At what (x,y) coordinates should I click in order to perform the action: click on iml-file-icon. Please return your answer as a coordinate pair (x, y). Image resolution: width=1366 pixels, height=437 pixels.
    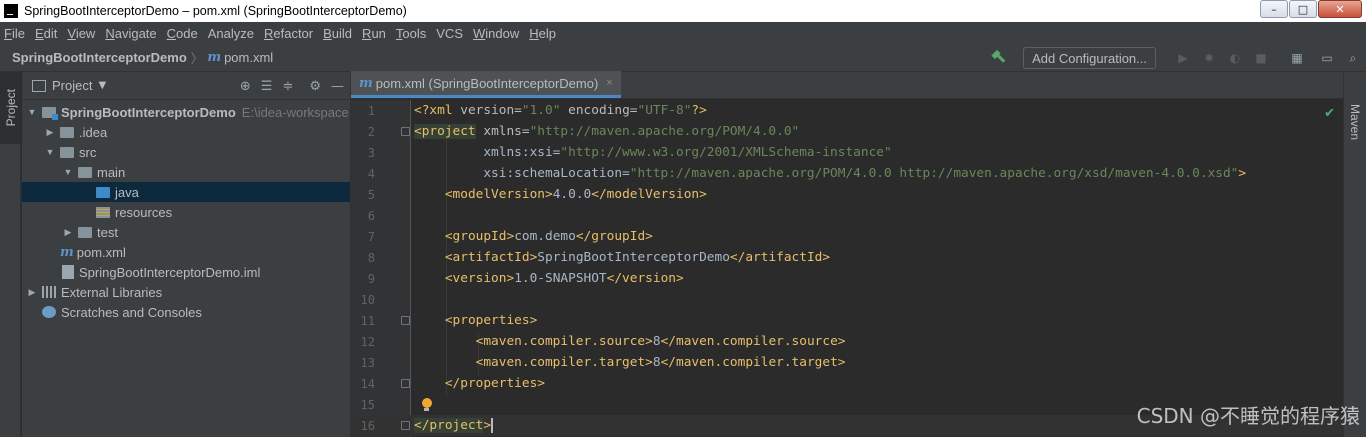
    Looking at the image, I should click on (68, 272).